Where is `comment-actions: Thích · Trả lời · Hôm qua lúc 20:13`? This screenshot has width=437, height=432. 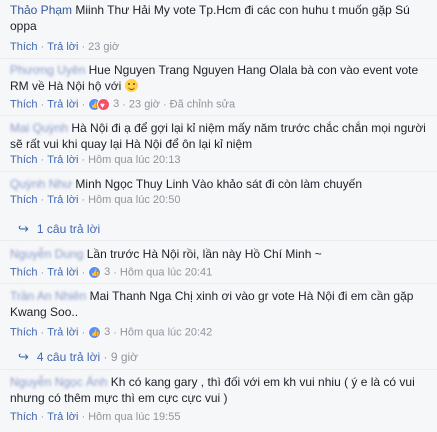
comment-actions: Thích · Trả lời · Hôm qua lúc 20:13 is located at coordinates (95, 160).